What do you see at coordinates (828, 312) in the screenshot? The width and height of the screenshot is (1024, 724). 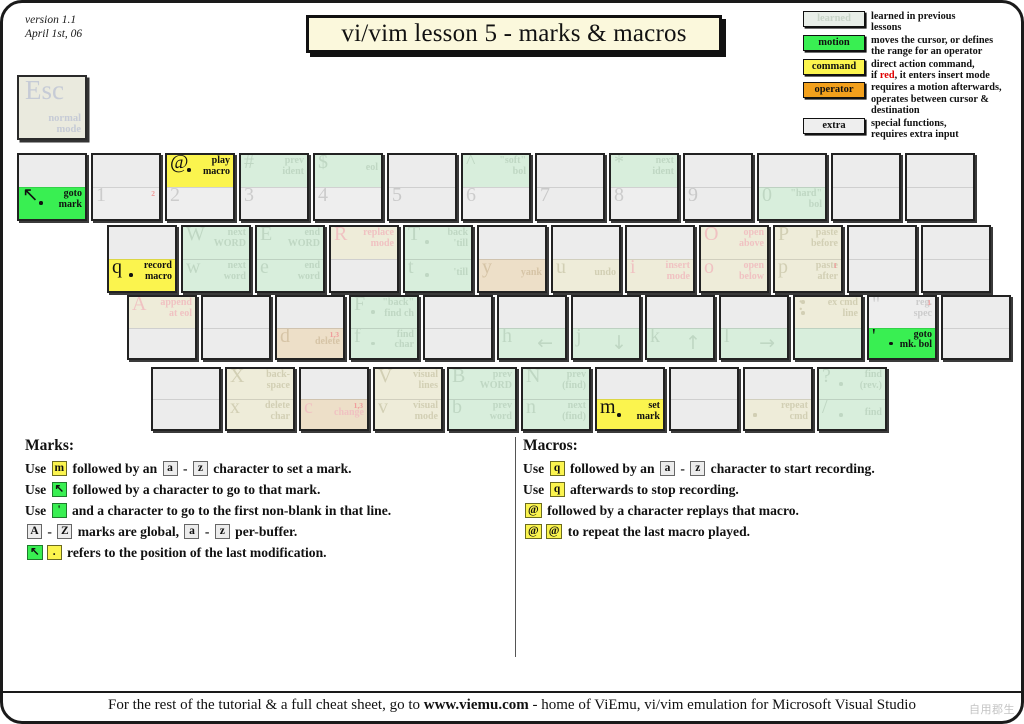 I see `key-semicolon-top-face: : ex cmd line` at bounding box center [828, 312].